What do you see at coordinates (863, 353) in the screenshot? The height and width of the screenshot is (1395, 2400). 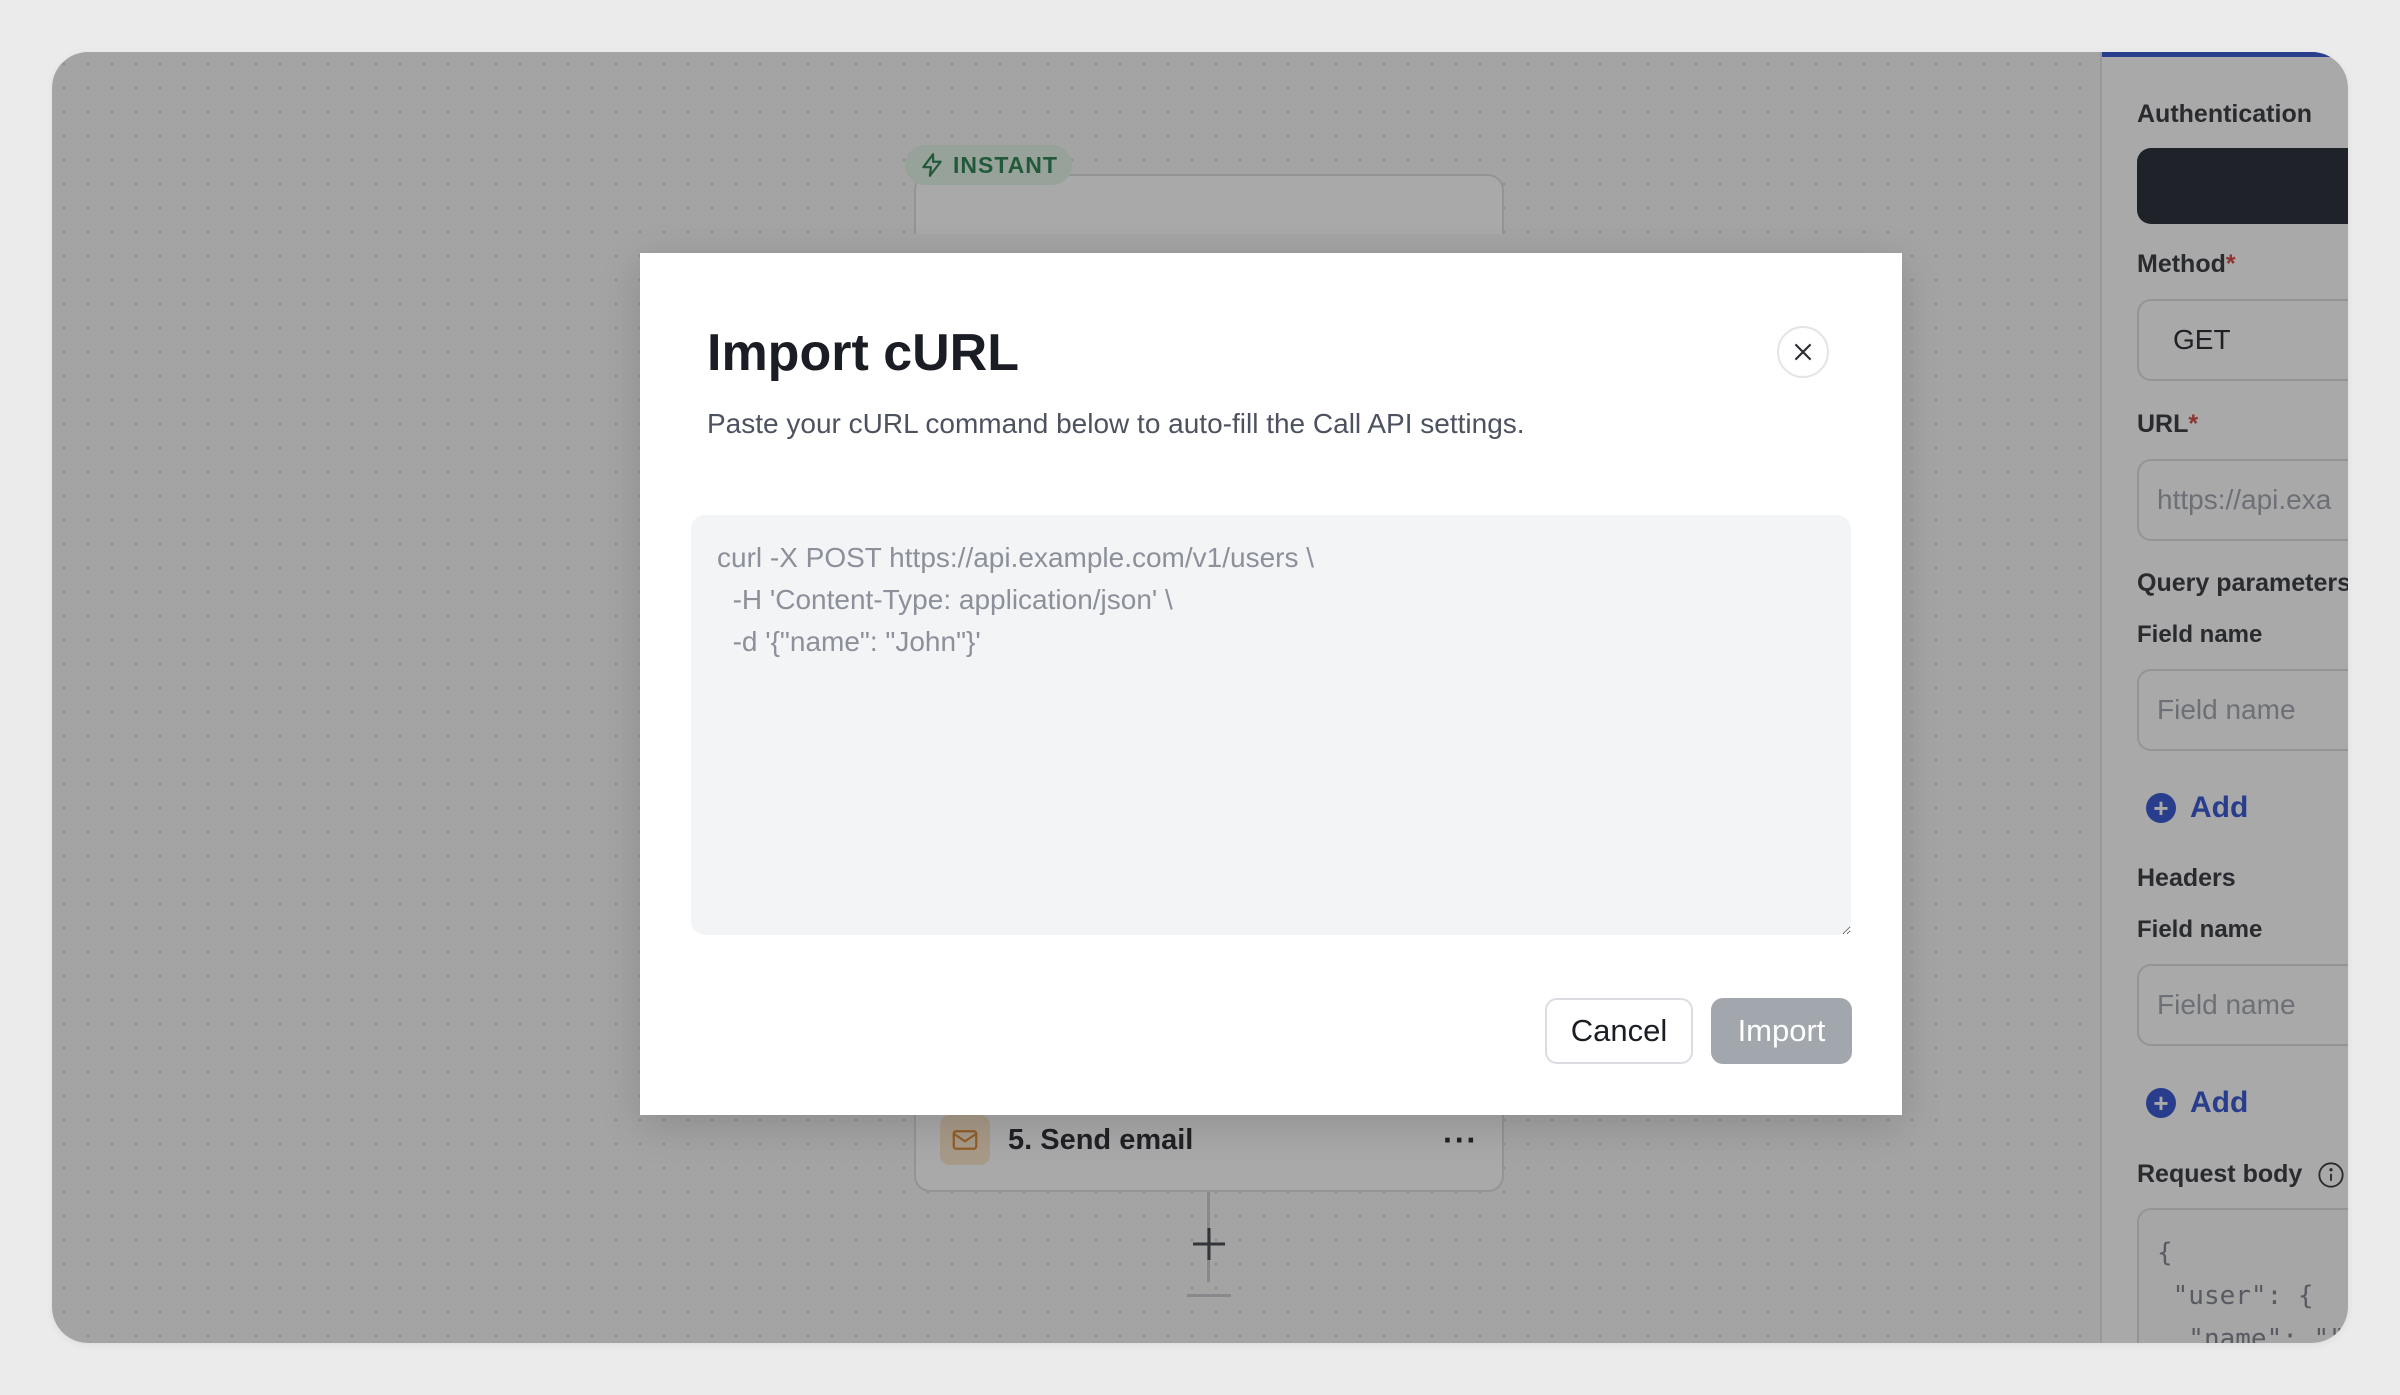 I see `dialog-title: Import cURL` at bounding box center [863, 353].